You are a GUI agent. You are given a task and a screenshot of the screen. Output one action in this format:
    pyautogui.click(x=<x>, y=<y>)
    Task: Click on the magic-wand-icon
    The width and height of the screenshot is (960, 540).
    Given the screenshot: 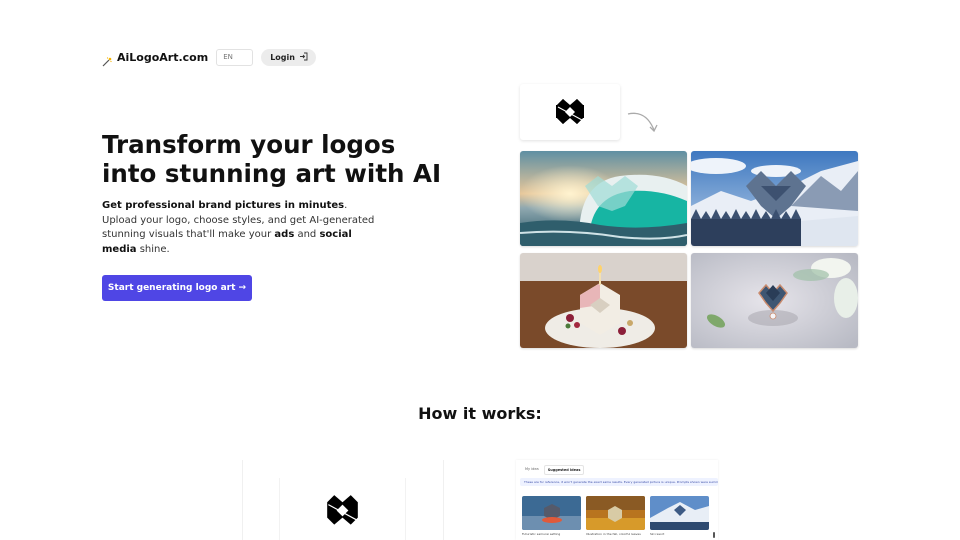 What is the action you would take?
    pyautogui.click(x=107, y=59)
    